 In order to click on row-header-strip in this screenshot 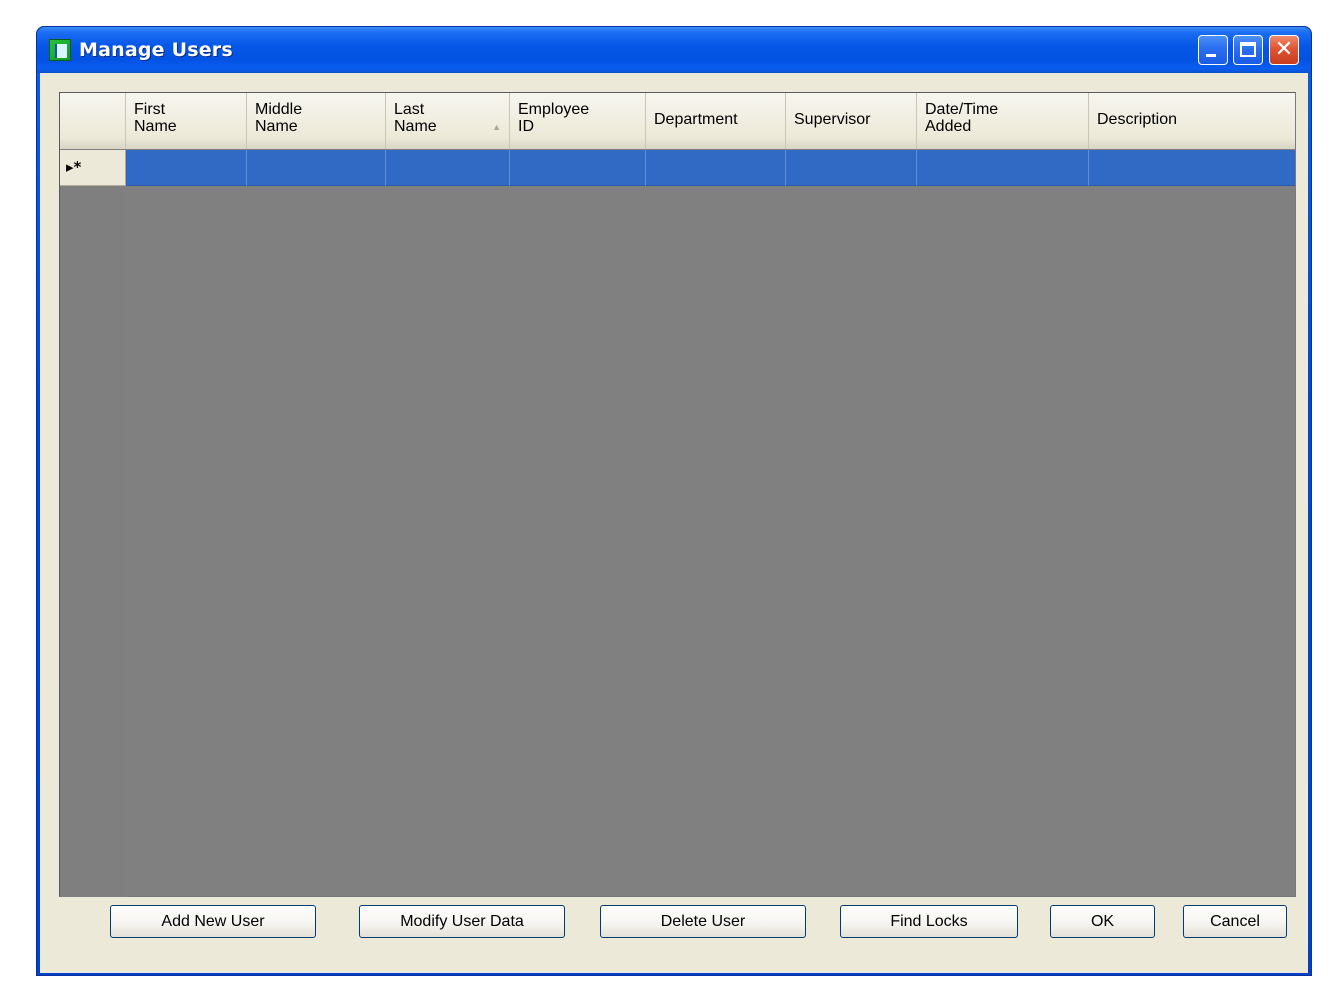, I will do `click(93, 542)`.